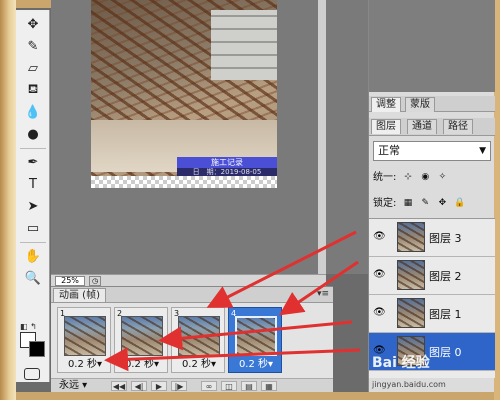 The image size is (500, 400). What do you see at coordinates (73, 386) in the screenshot?
I see `loop-options-select: 永远 ▾` at bounding box center [73, 386].